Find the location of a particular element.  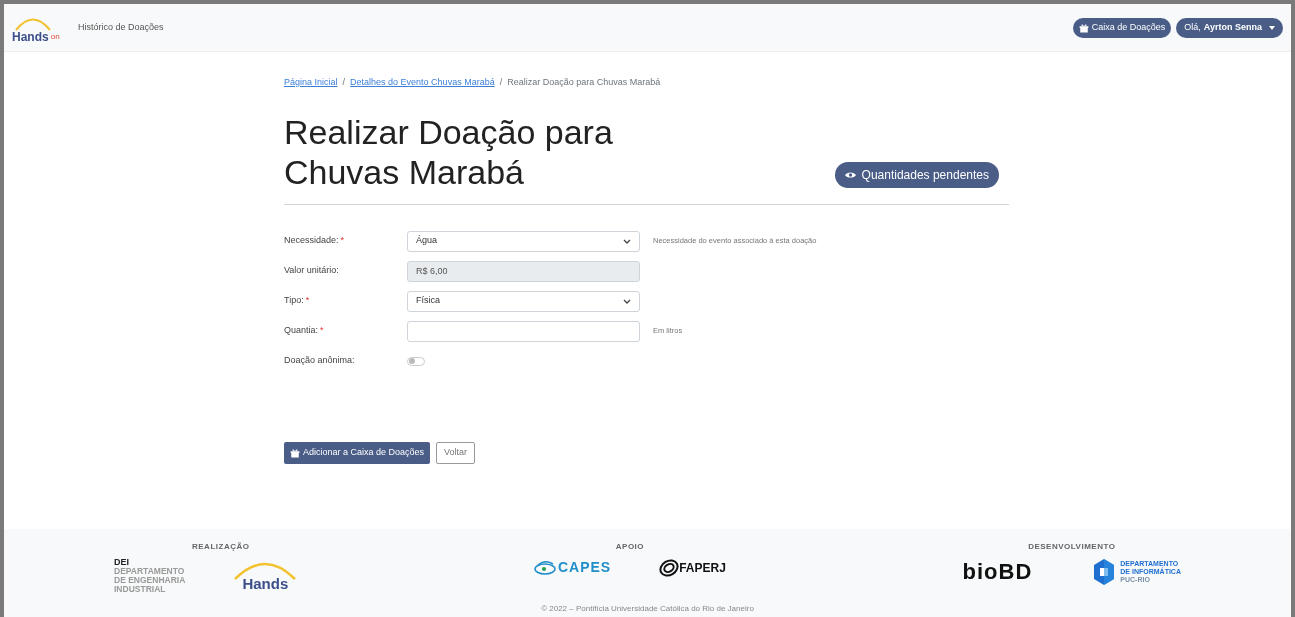

copyright-text: © 2022 – Pontifícia Universidade Católica do Rio de Janeiro is located at coordinates (647, 609).